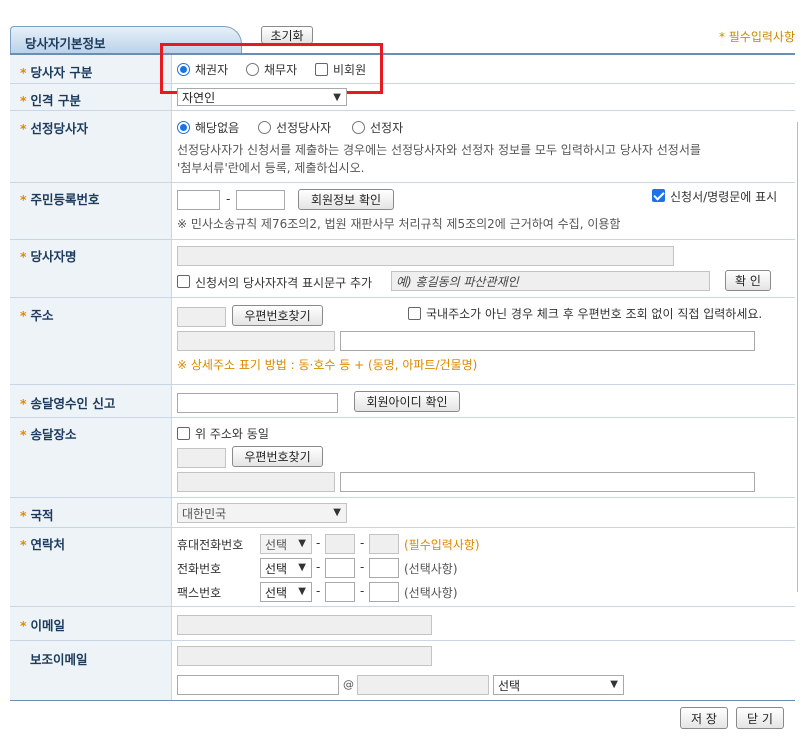 This screenshot has height=743, width=811. Describe the element at coordinates (304, 656) in the screenshot. I see `sub-email-display` at that location.